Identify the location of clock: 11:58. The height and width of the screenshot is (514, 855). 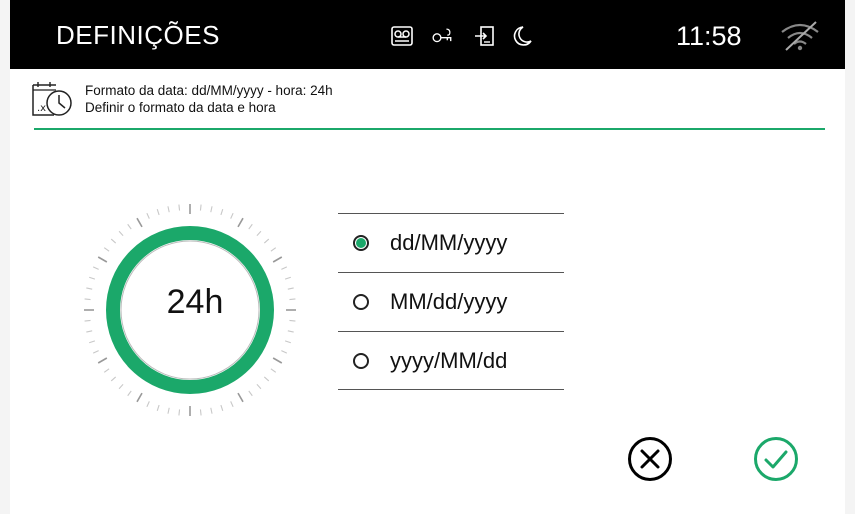
(709, 36).